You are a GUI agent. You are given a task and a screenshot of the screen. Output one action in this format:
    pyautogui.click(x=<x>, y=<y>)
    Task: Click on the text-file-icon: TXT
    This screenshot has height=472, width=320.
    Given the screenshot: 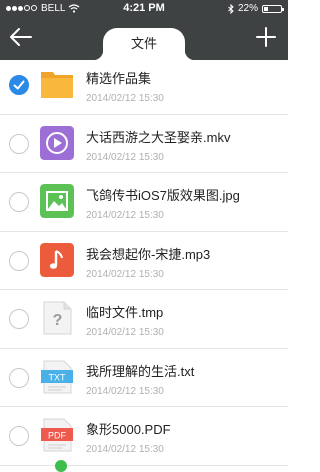 What is the action you would take?
    pyautogui.click(x=57, y=376)
    